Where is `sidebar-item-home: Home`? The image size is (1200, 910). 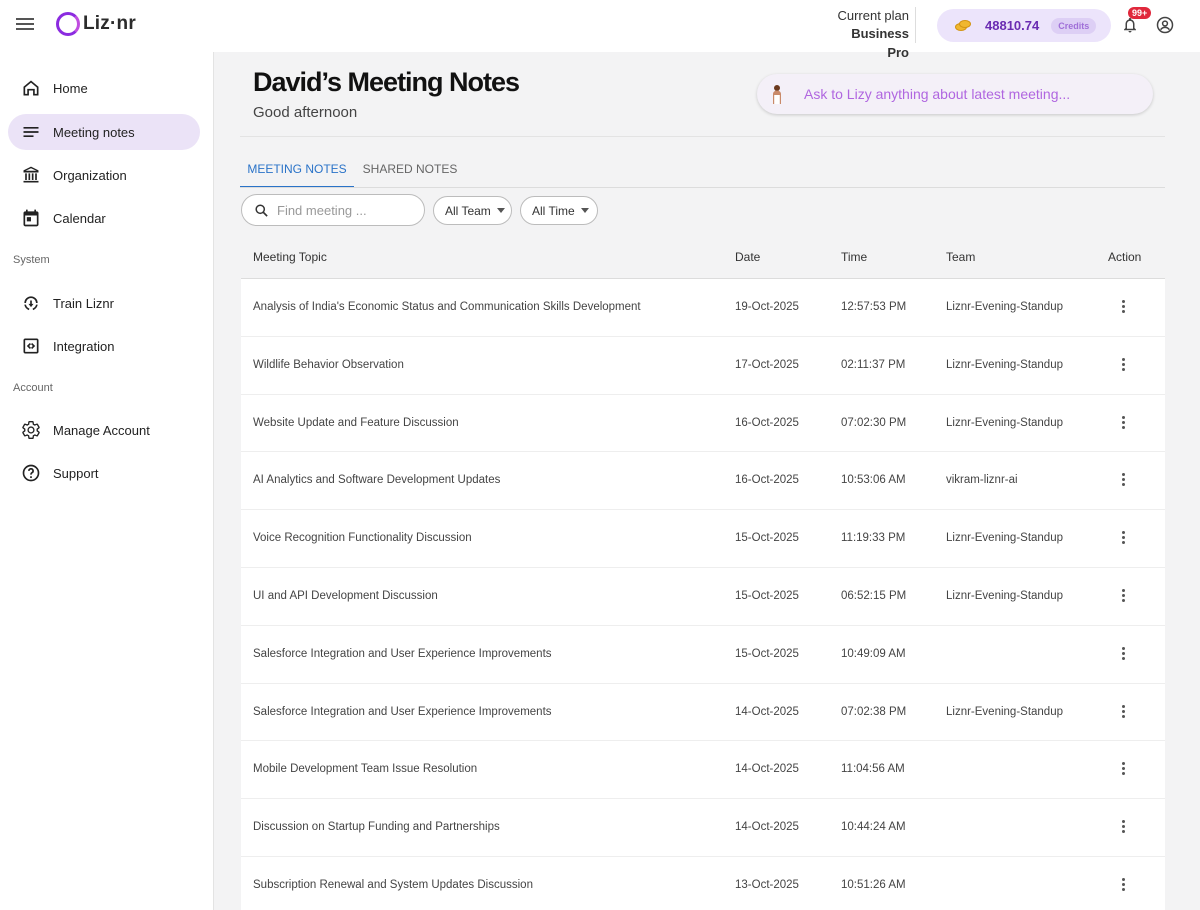
sidebar-item-home: Home is located at coordinates (104, 88).